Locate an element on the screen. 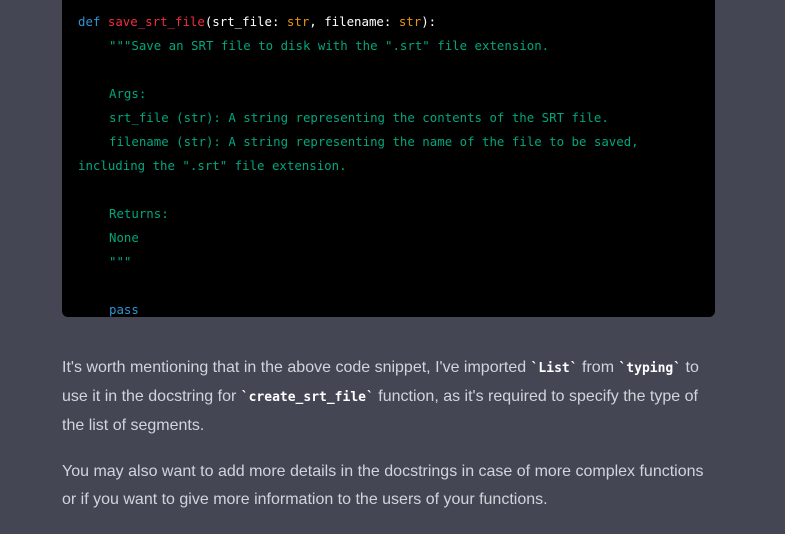 This screenshot has height=534, width=785. docstring-line: including the ".srt" file extension. is located at coordinates (212, 165).